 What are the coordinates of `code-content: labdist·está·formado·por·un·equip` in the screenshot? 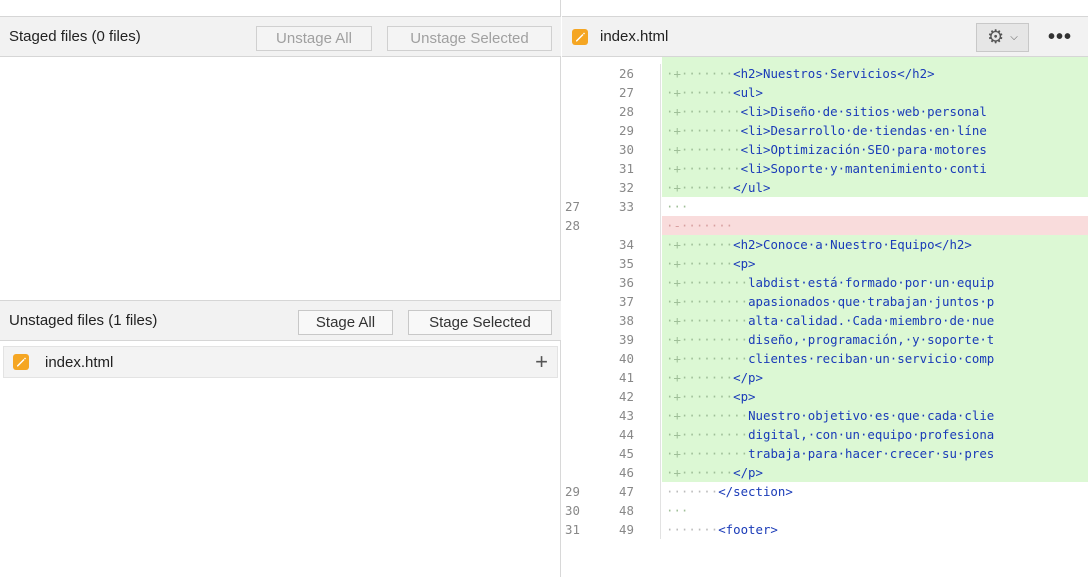 It's located at (871, 282).